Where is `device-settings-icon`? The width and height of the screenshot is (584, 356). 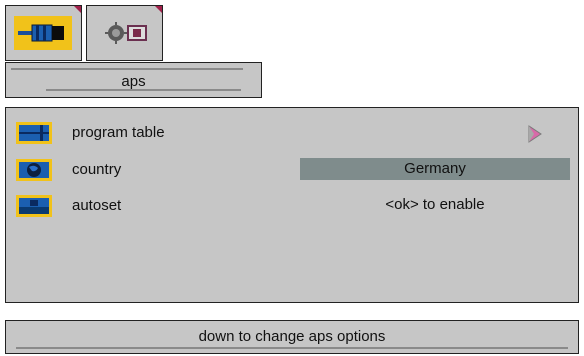 device-settings-icon is located at coordinates (124, 33).